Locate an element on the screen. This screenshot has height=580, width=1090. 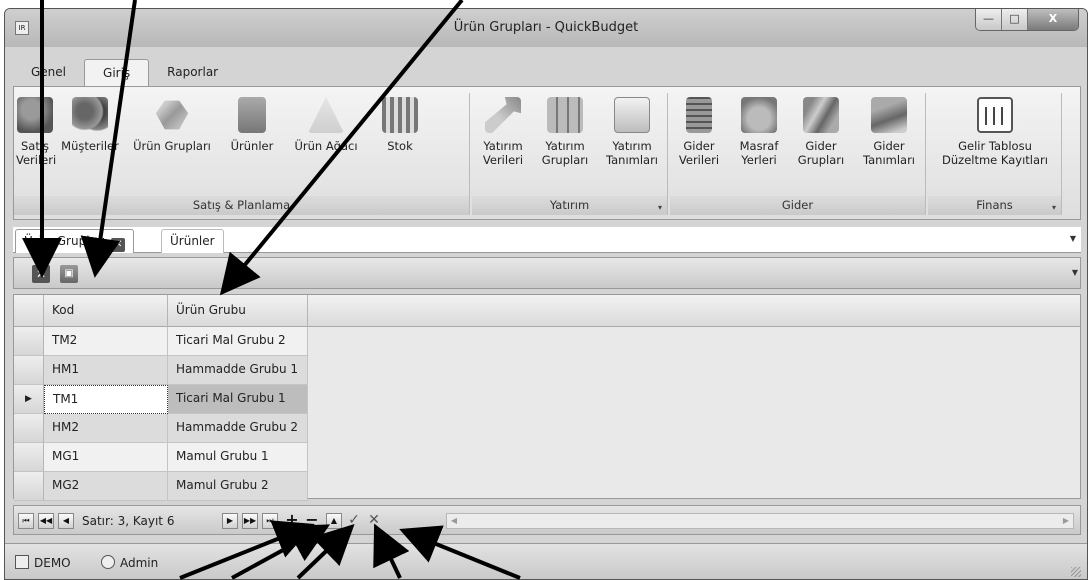
urunler-button: Ürünler is located at coordinates (252, 125).